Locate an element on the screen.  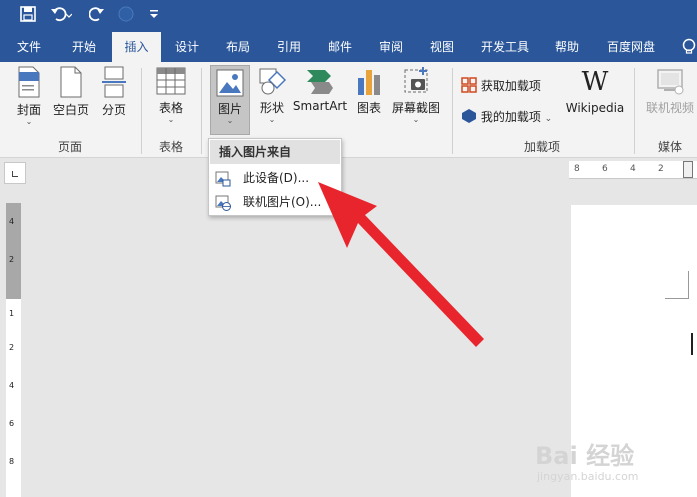
watermark-url: jingyan.baidu.com is located at coordinates (588, 476).